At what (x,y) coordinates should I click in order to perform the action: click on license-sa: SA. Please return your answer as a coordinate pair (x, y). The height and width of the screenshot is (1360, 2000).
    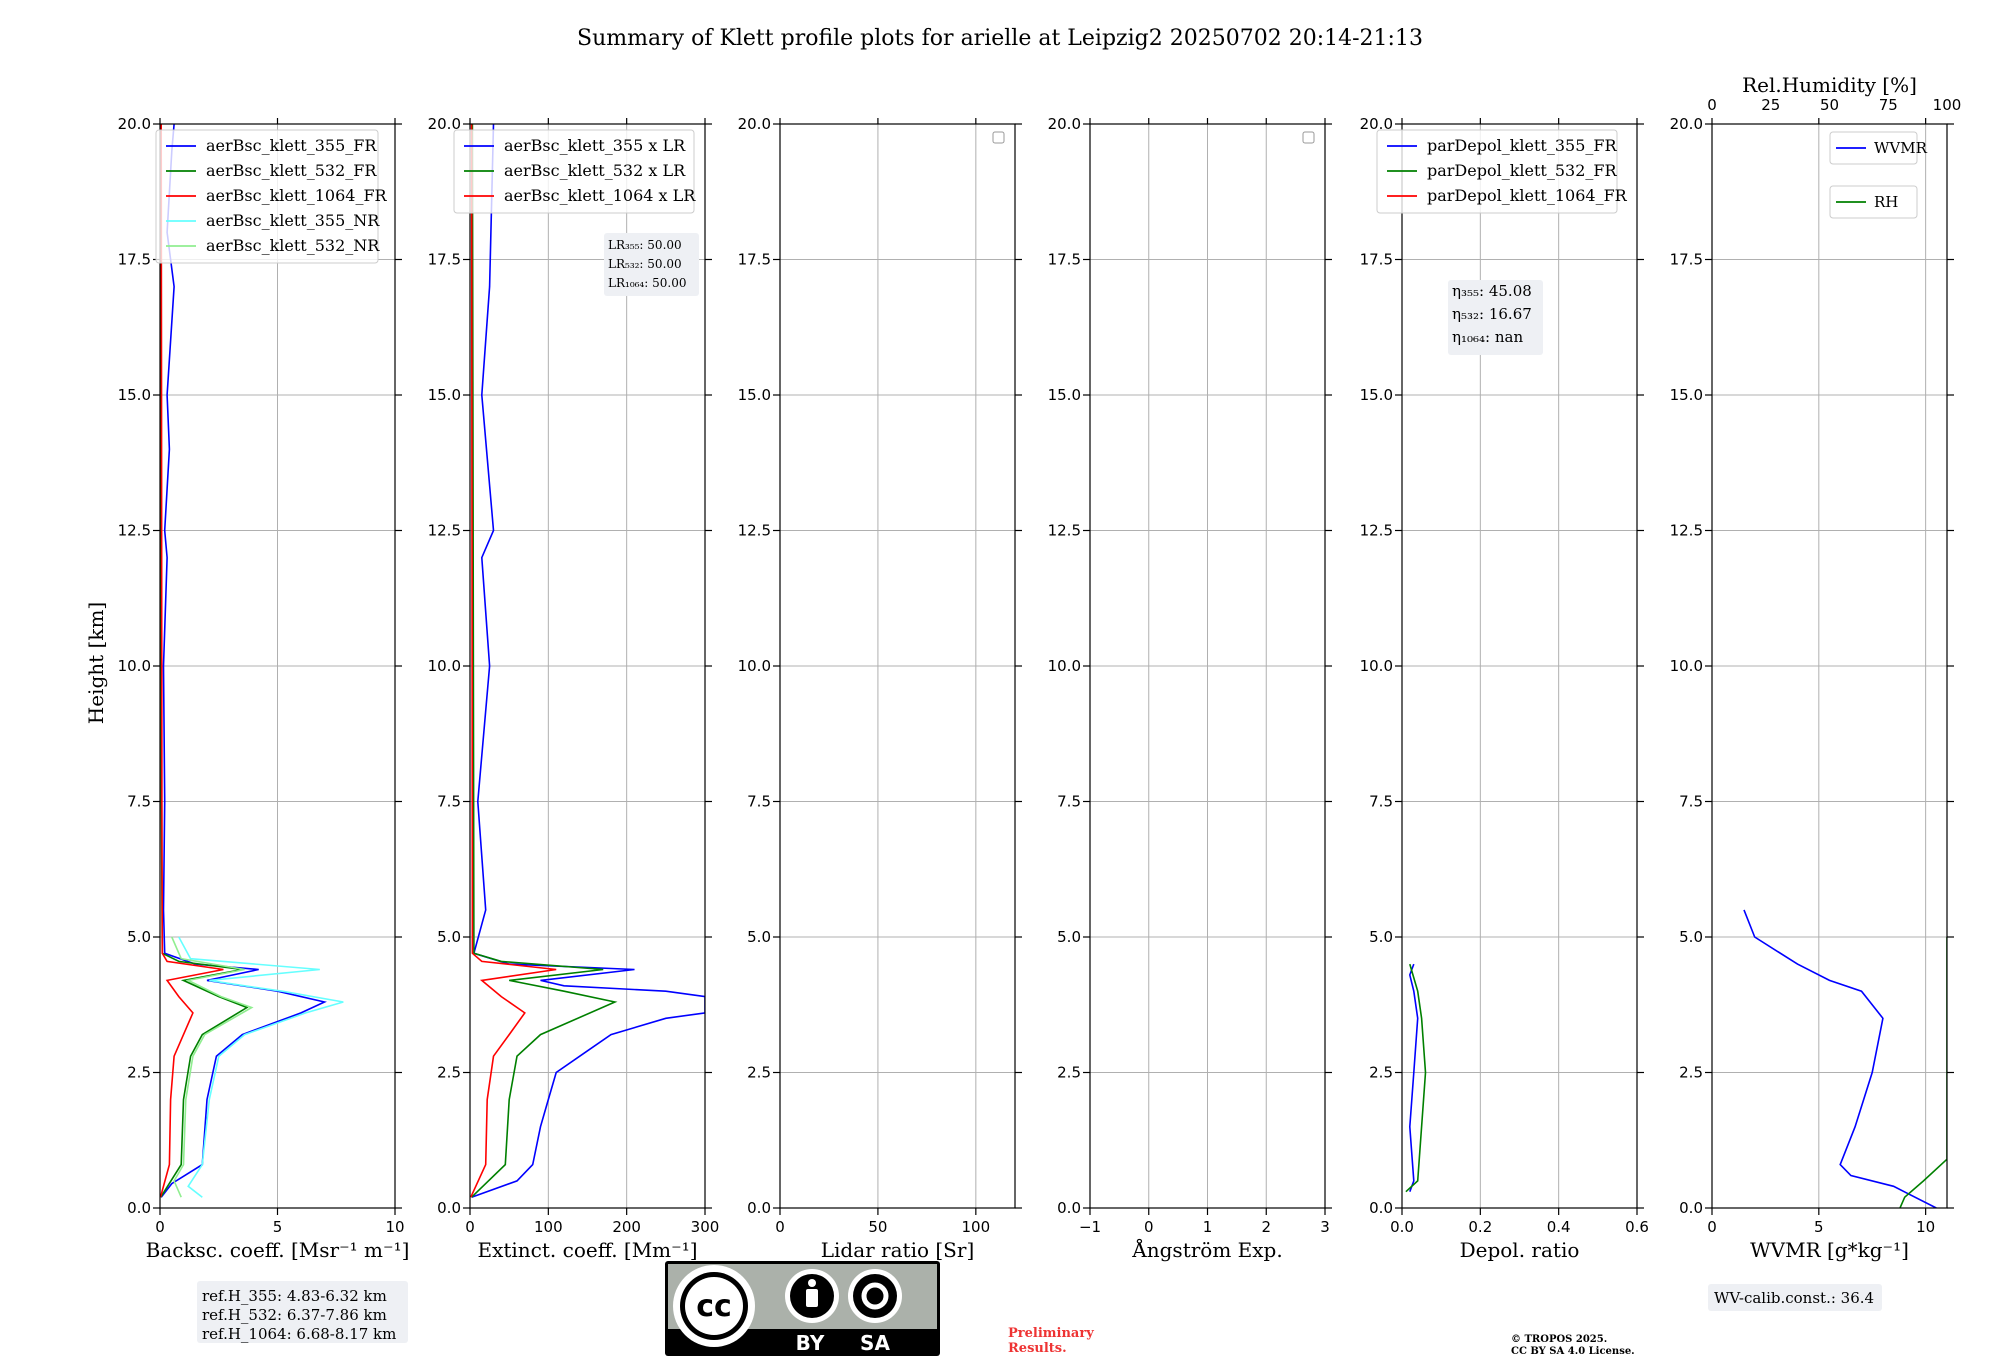
    Looking at the image, I should click on (875, 1343).